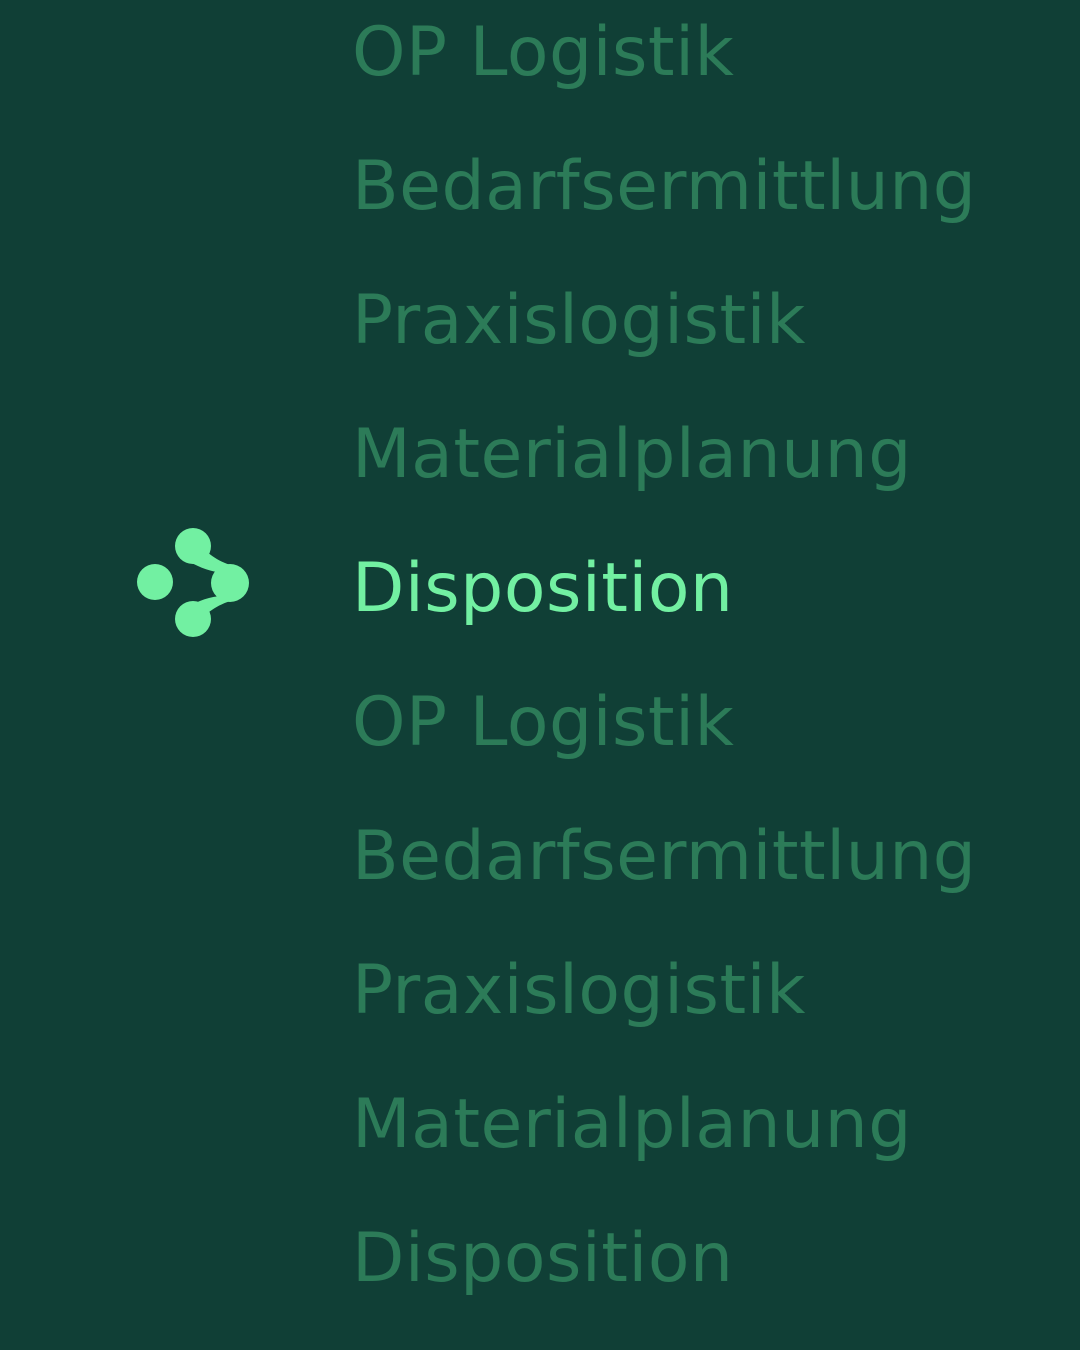  What do you see at coordinates (193, 582) in the screenshot?
I see `arrow-node-icon` at bounding box center [193, 582].